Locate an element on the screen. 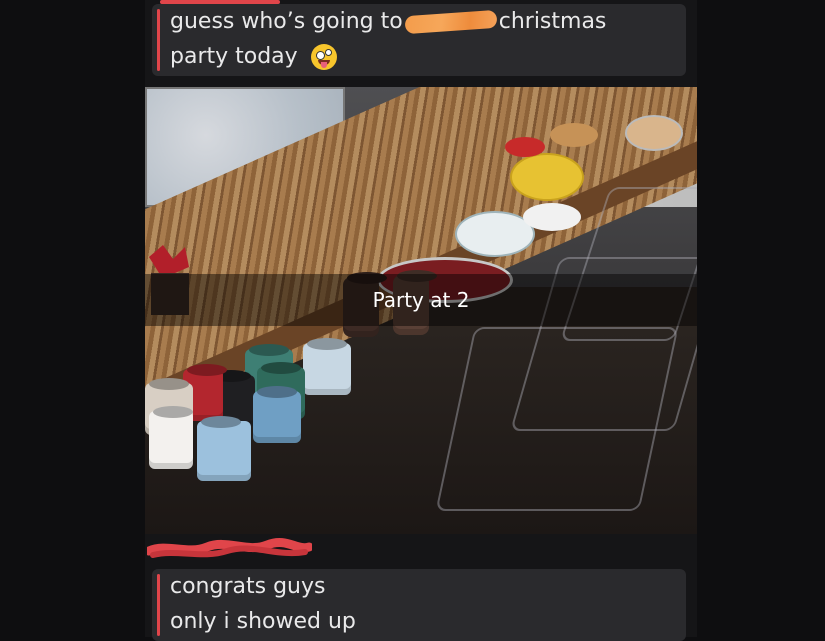 The height and width of the screenshot is (641, 825). white-plate is located at coordinates (552, 217).